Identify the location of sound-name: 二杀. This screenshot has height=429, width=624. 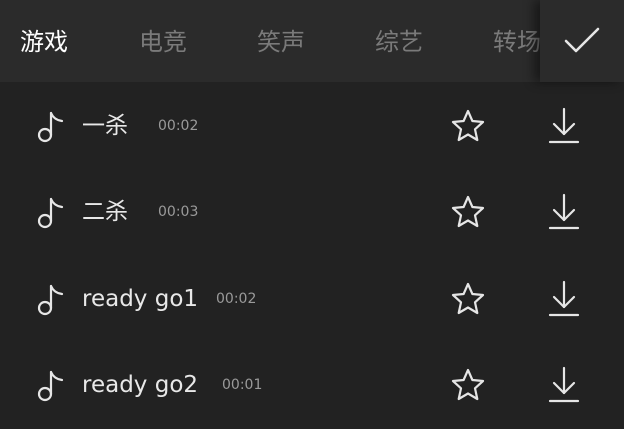
(105, 212).